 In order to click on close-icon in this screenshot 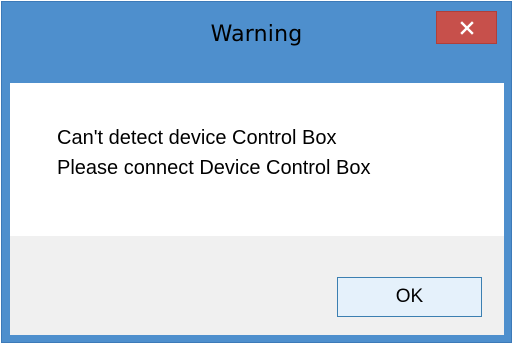, I will do `click(466, 27)`.